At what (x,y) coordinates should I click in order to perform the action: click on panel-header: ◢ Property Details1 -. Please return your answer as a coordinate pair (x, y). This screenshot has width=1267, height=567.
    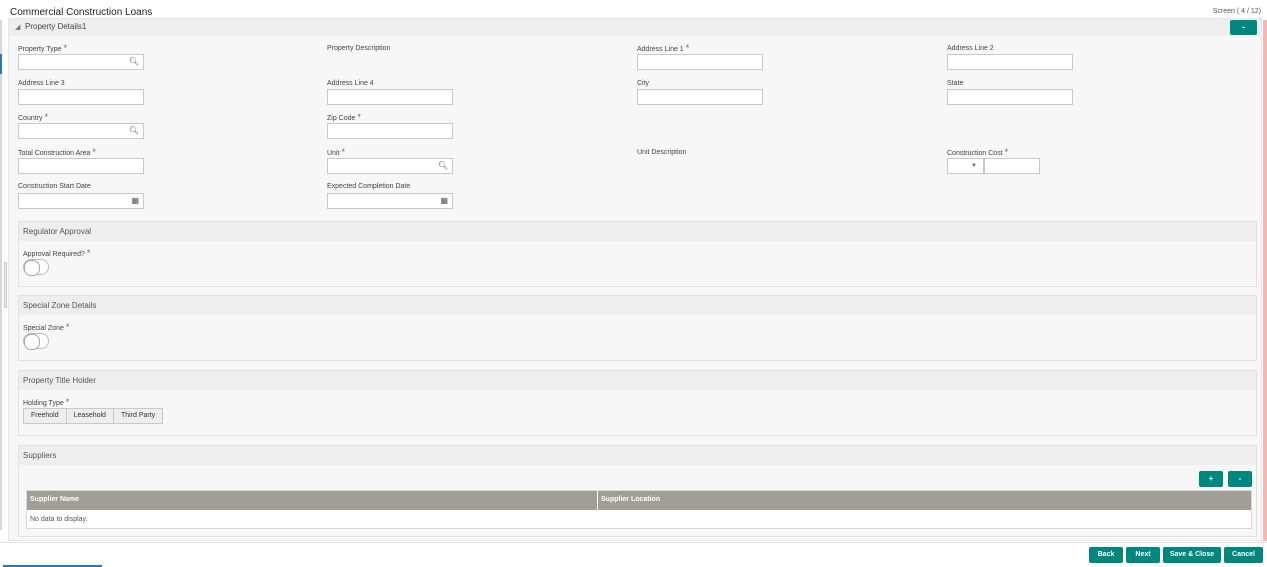
    Looking at the image, I should click on (635, 27).